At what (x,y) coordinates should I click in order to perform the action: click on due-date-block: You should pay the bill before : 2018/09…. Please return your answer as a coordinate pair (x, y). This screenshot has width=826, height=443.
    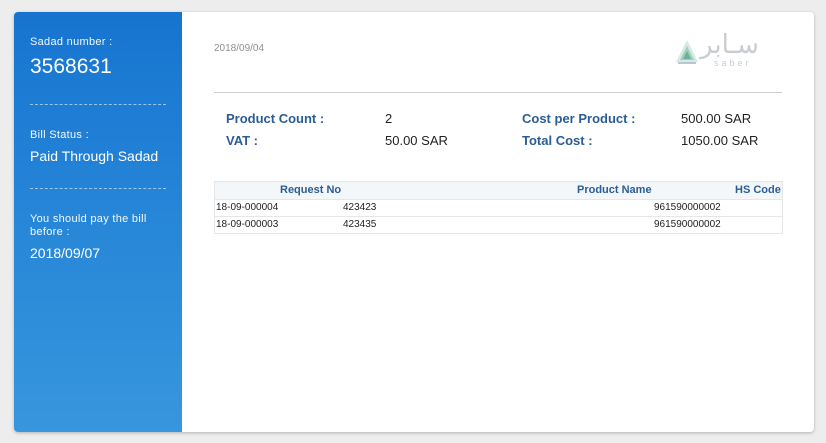
    Looking at the image, I should click on (100, 237).